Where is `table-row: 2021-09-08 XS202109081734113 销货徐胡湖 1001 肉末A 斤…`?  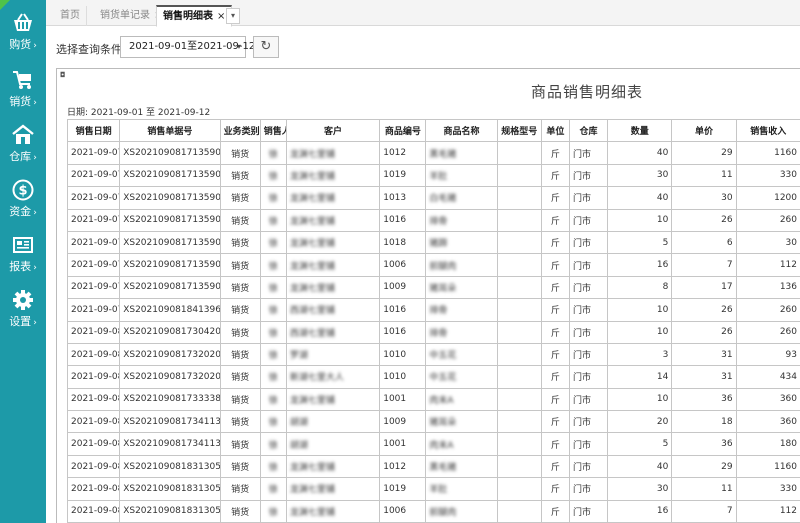 table-row: 2021-09-08 XS202109081734113 销货徐胡湖 1001 肉末A 斤… is located at coordinates (433, 444).